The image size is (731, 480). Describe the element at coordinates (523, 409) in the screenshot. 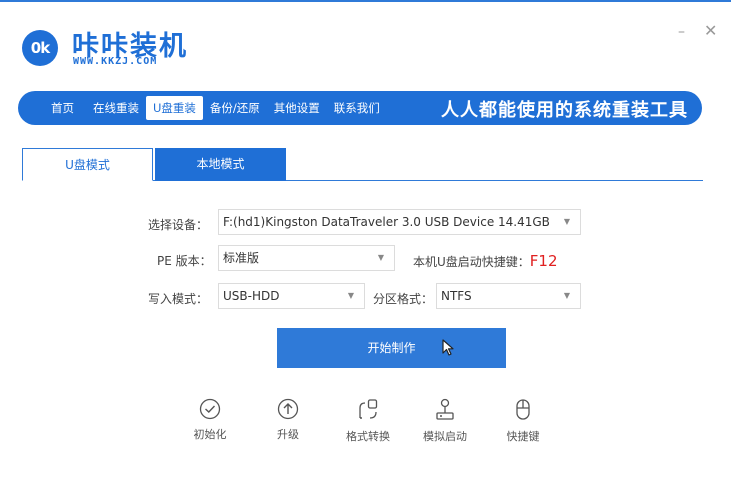

I see `mouse-icon` at that location.